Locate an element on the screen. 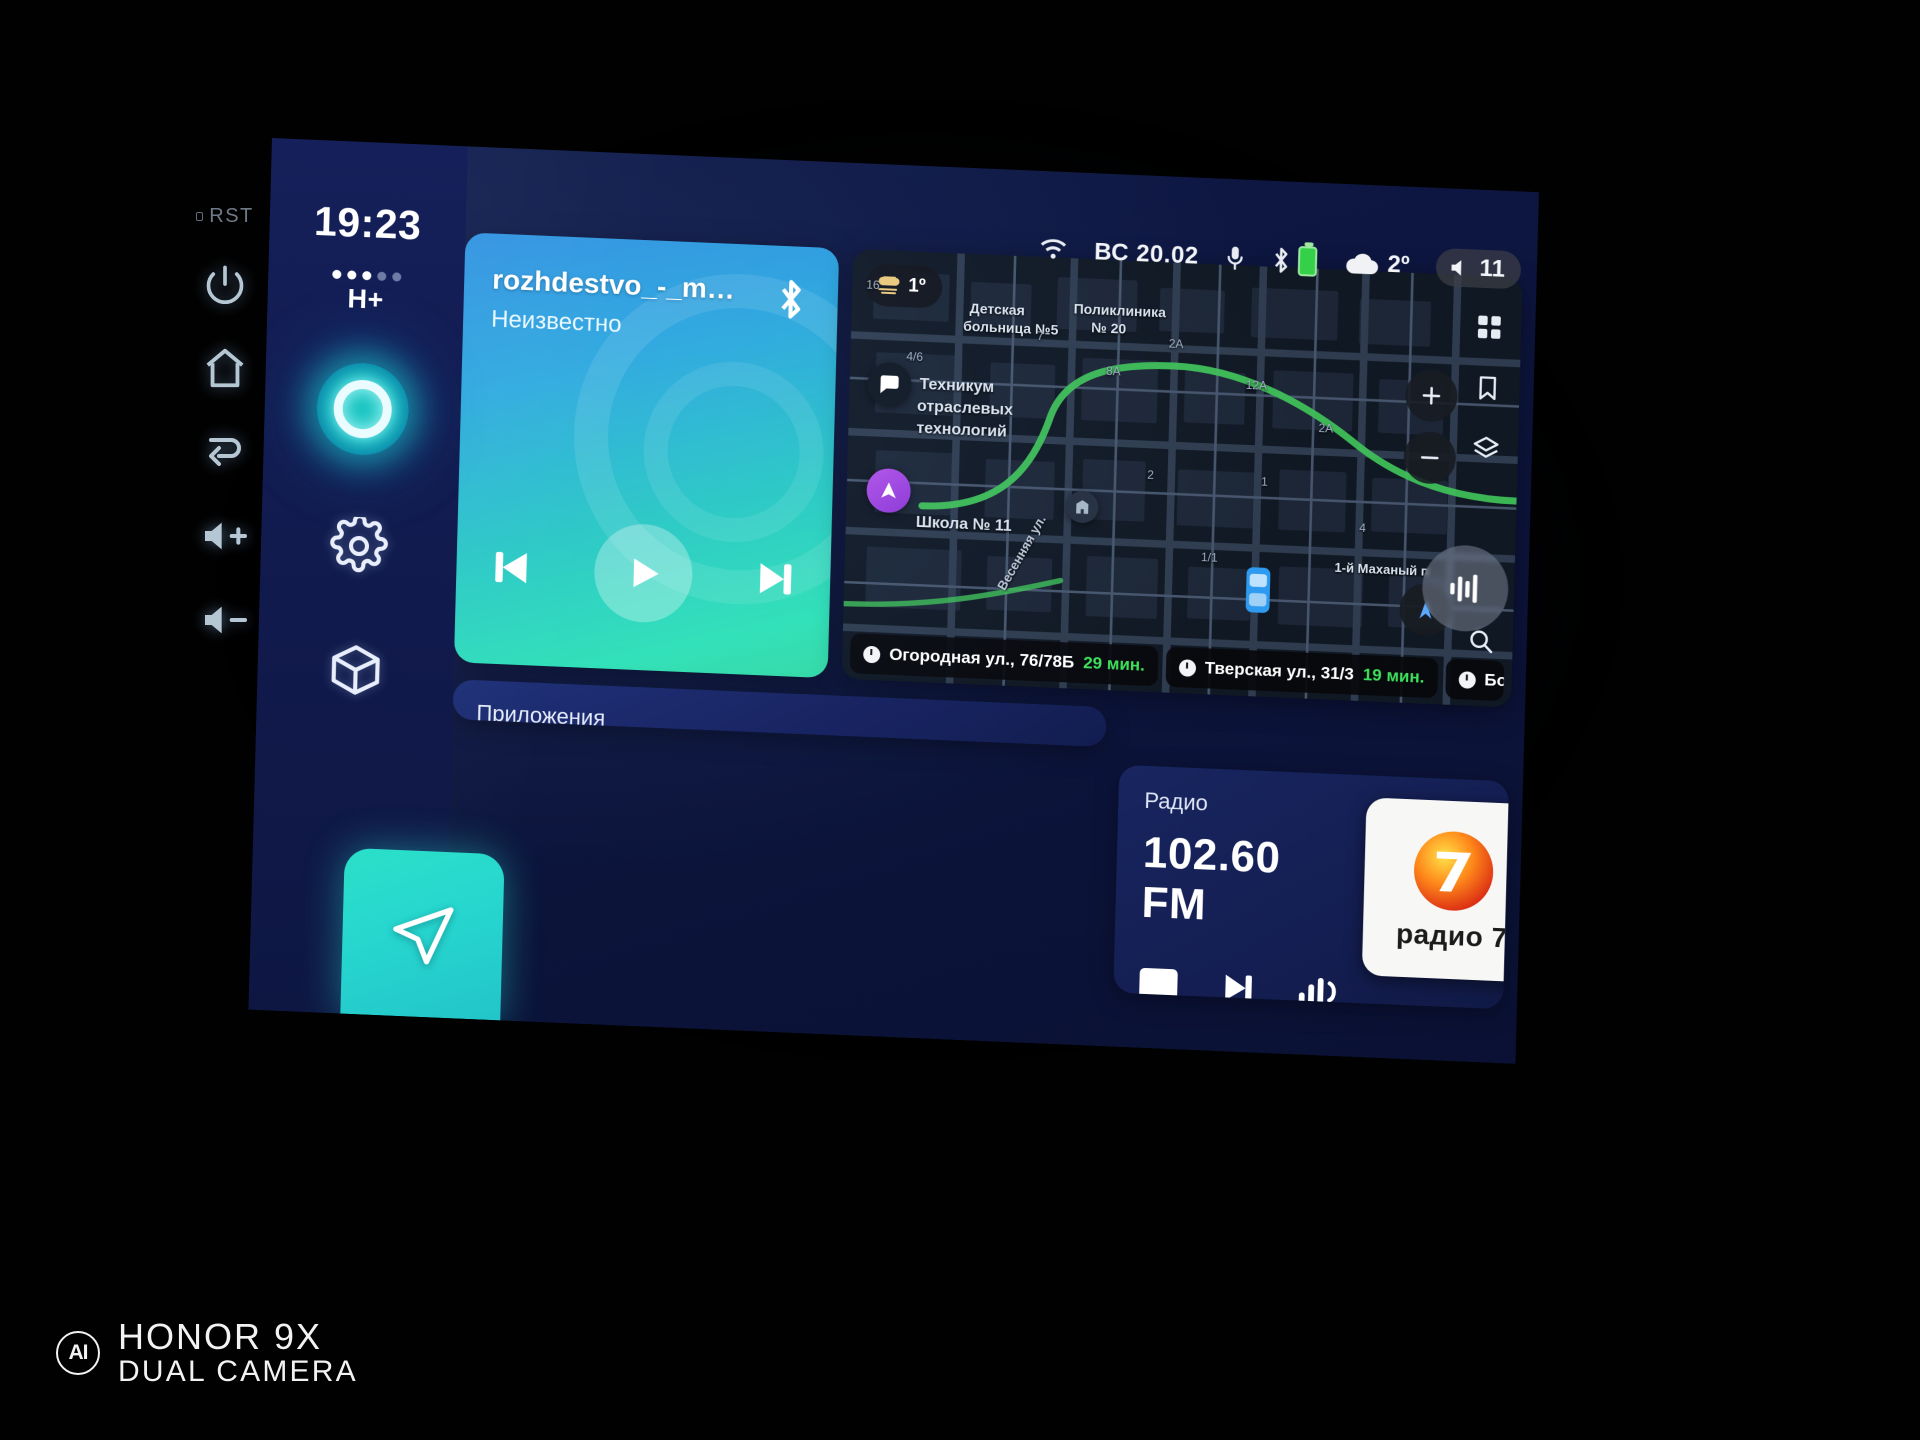 The width and height of the screenshot is (1920, 1440). plus-icon is located at coordinates (1431, 395).